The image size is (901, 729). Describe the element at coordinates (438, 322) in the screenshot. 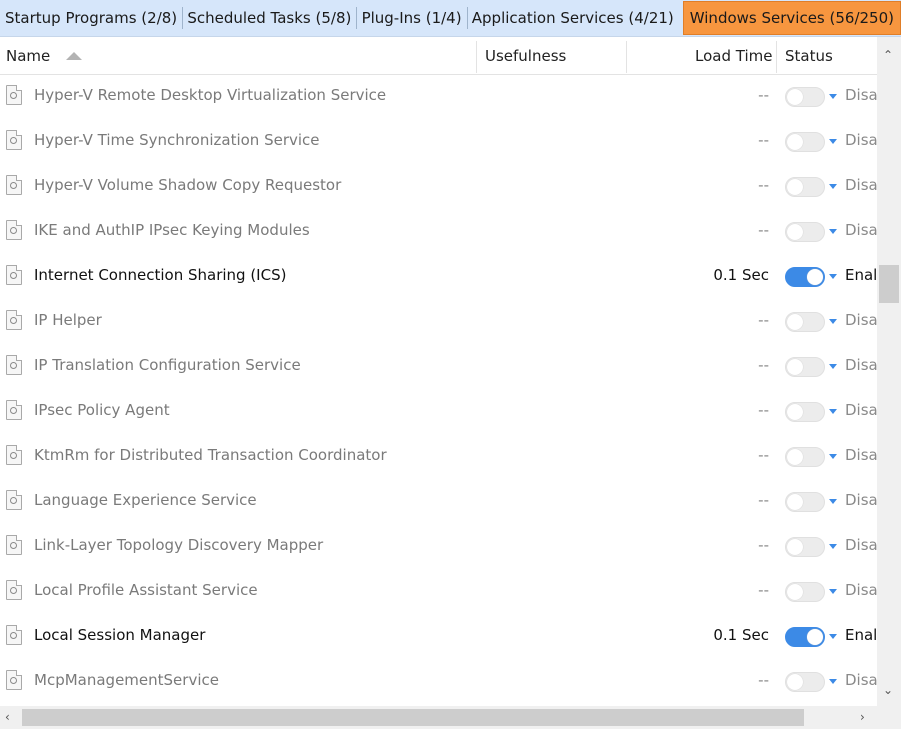

I see `list-item: IP Helper -- Disa` at that location.